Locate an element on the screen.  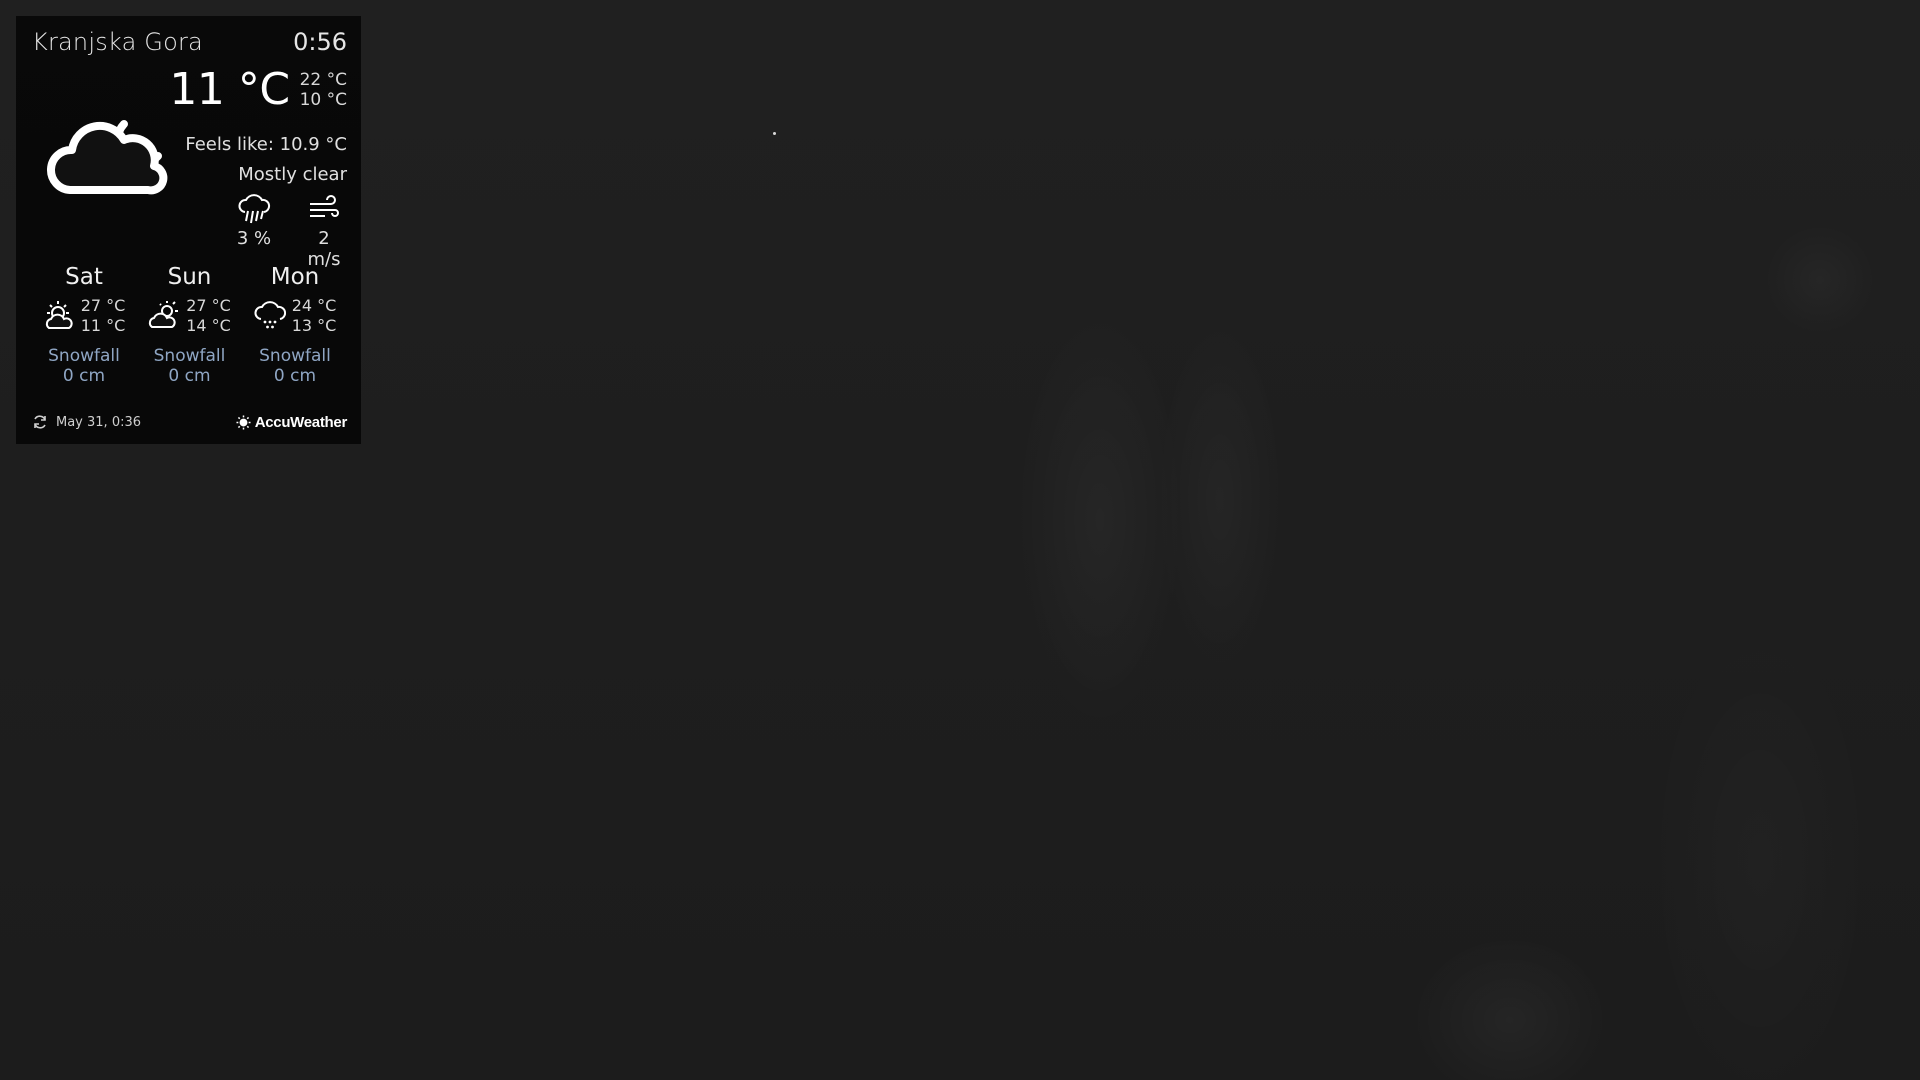
forecast-day: Mon 24 °C 13 °C Snowfall 0 cm is located at coordinates (295, 325).